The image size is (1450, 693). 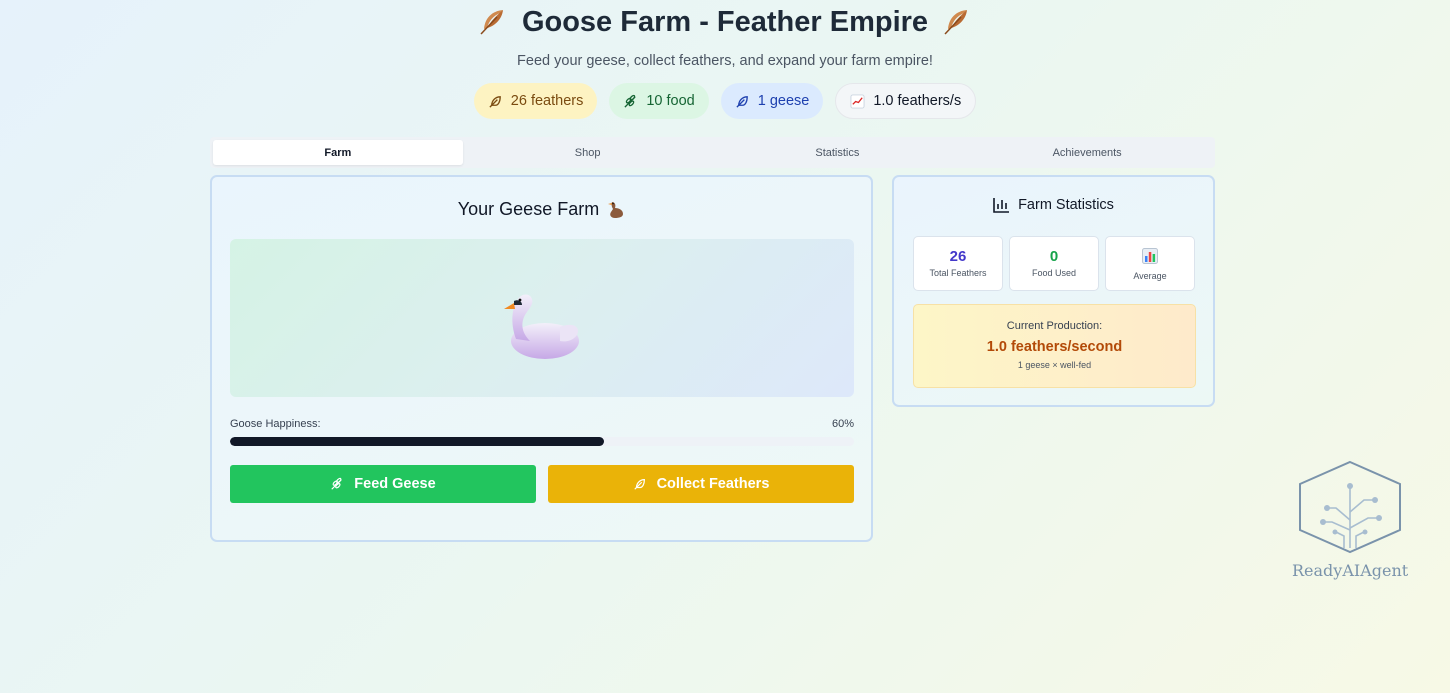 I want to click on total-feathers-card: 26 Total Feathers, so click(x=958, y=263).